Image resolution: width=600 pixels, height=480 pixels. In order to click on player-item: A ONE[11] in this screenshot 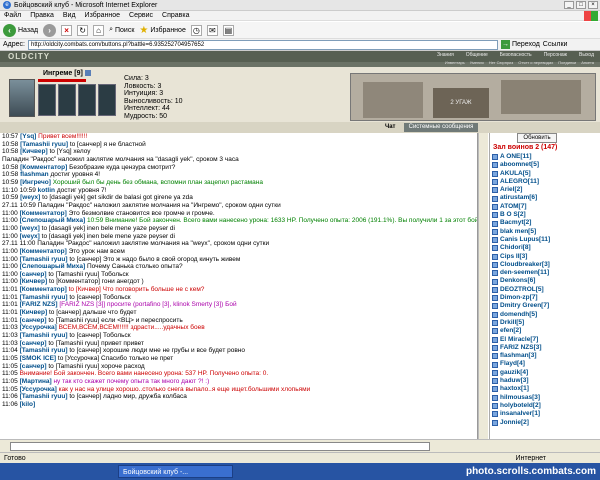, I will do `click(546, 157)`.